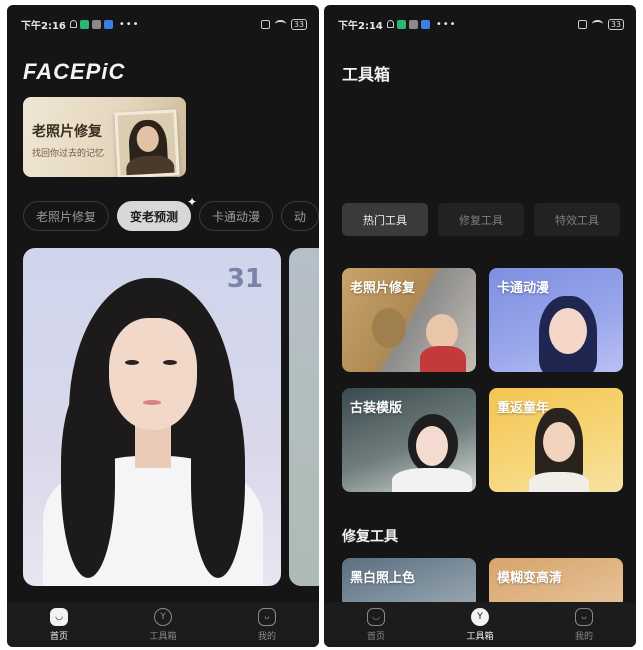  I want to click on section-title: 修复工具, so click(370, 537).